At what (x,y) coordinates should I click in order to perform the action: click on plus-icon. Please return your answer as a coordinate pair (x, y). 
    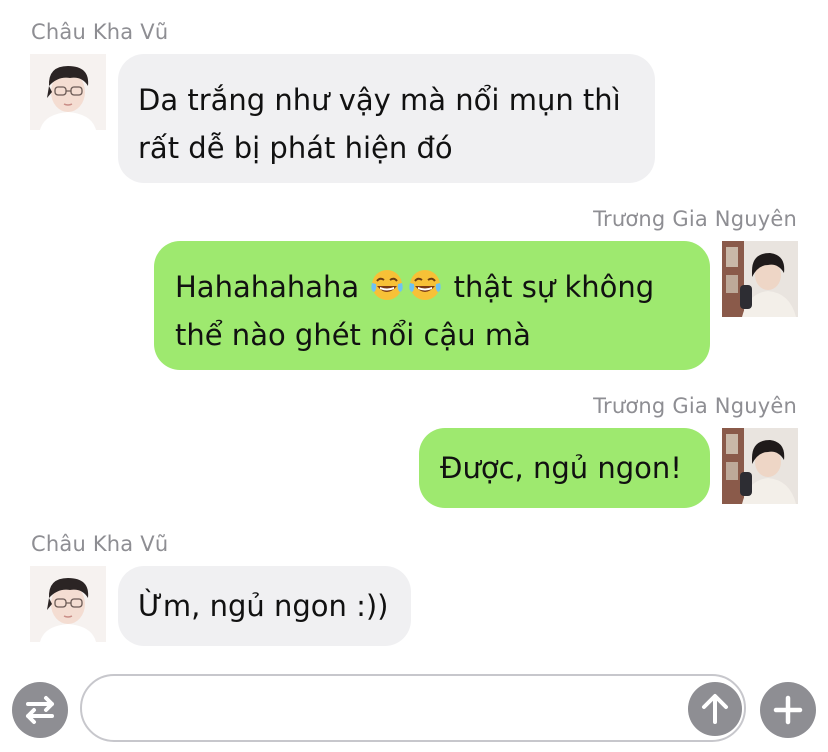
    Looking at the image, I should click on (788, 710).